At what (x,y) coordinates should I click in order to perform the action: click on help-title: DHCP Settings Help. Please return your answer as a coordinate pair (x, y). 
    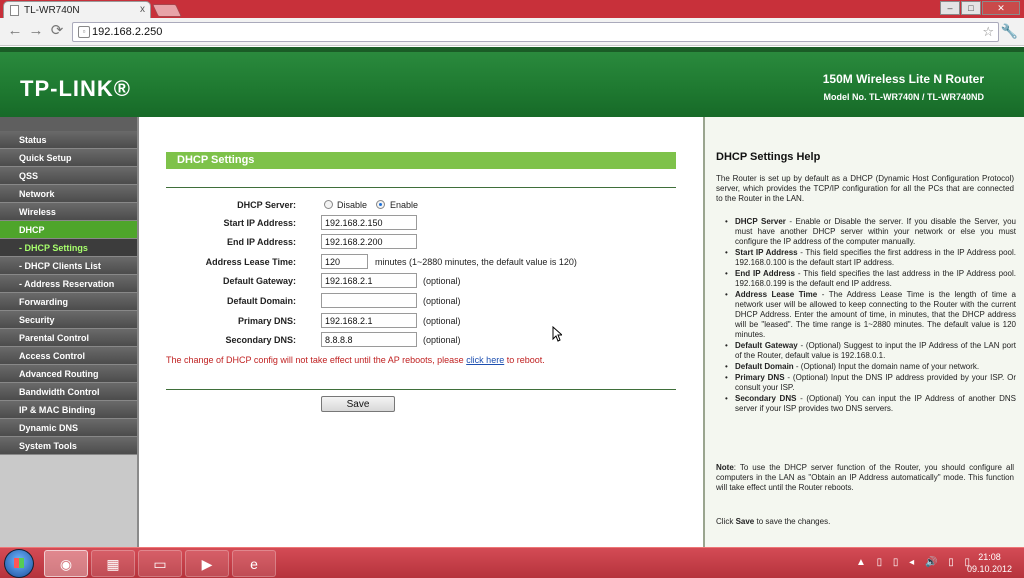
    Looking at the image, I should click on (768, 157).